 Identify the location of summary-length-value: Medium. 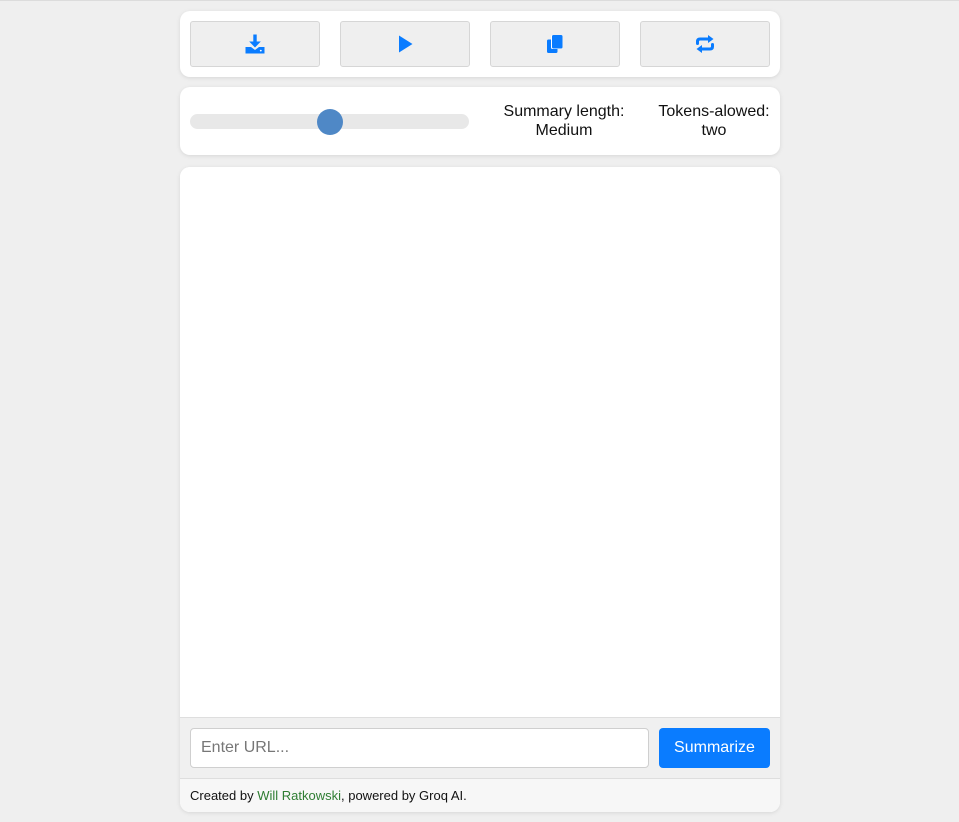
(564, 130).